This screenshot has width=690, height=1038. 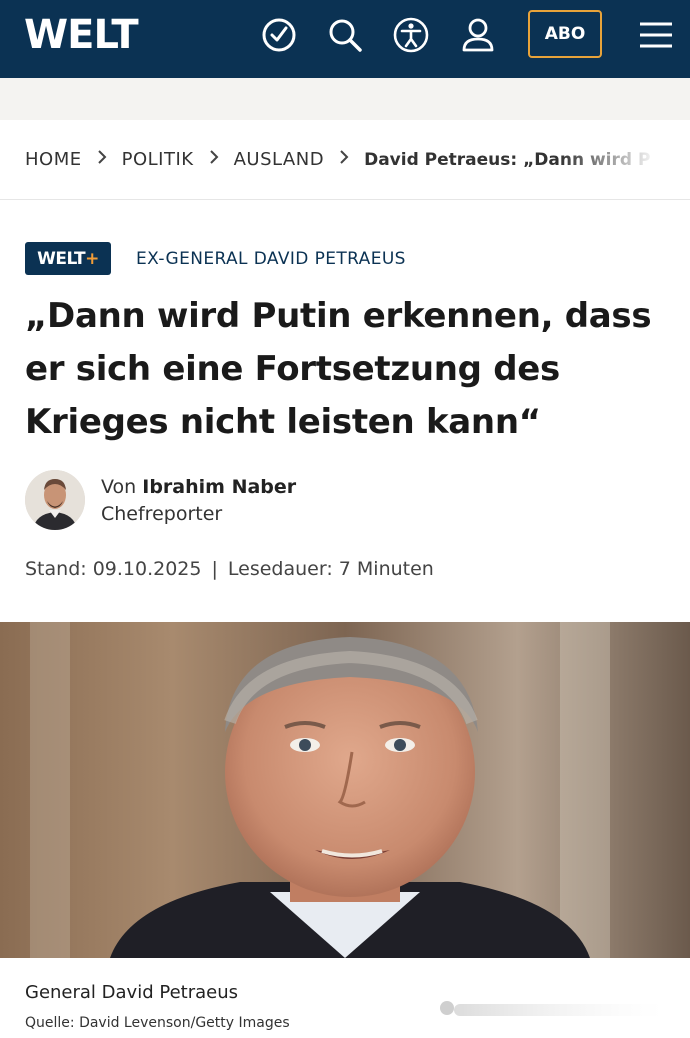 I want to click on author-meta: Von Ibrahim Naber Chefreporter, so click(x=198, y=501).